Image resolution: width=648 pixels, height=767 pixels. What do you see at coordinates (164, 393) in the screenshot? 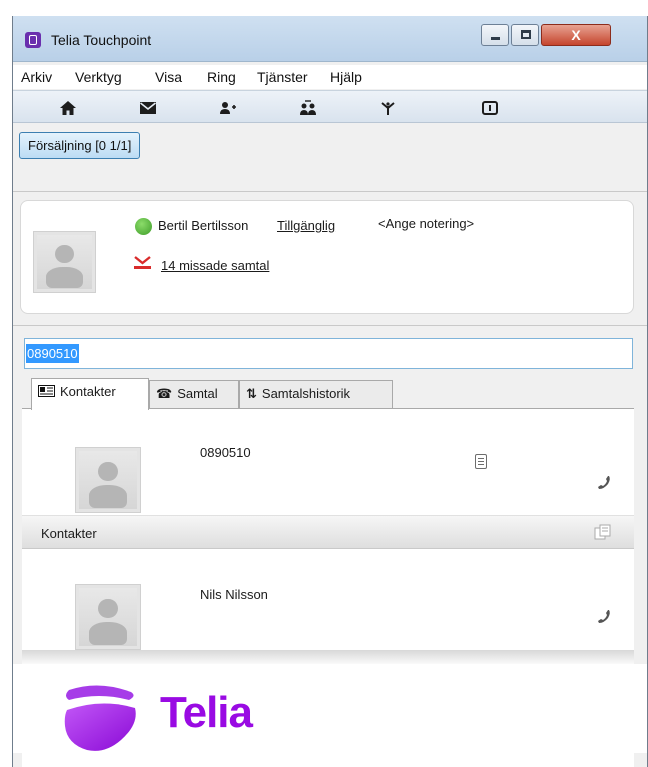
I see `phone-icon: ☎` at bounding box center [164, 393].